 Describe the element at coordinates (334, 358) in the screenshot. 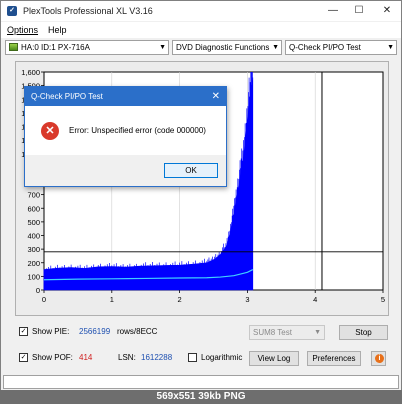

I see `preferences-button: Preferences` at that location.